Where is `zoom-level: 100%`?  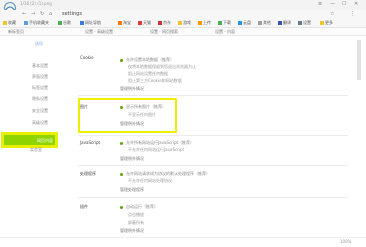
zoom-level: 100% is located at coordinates (345, 241).